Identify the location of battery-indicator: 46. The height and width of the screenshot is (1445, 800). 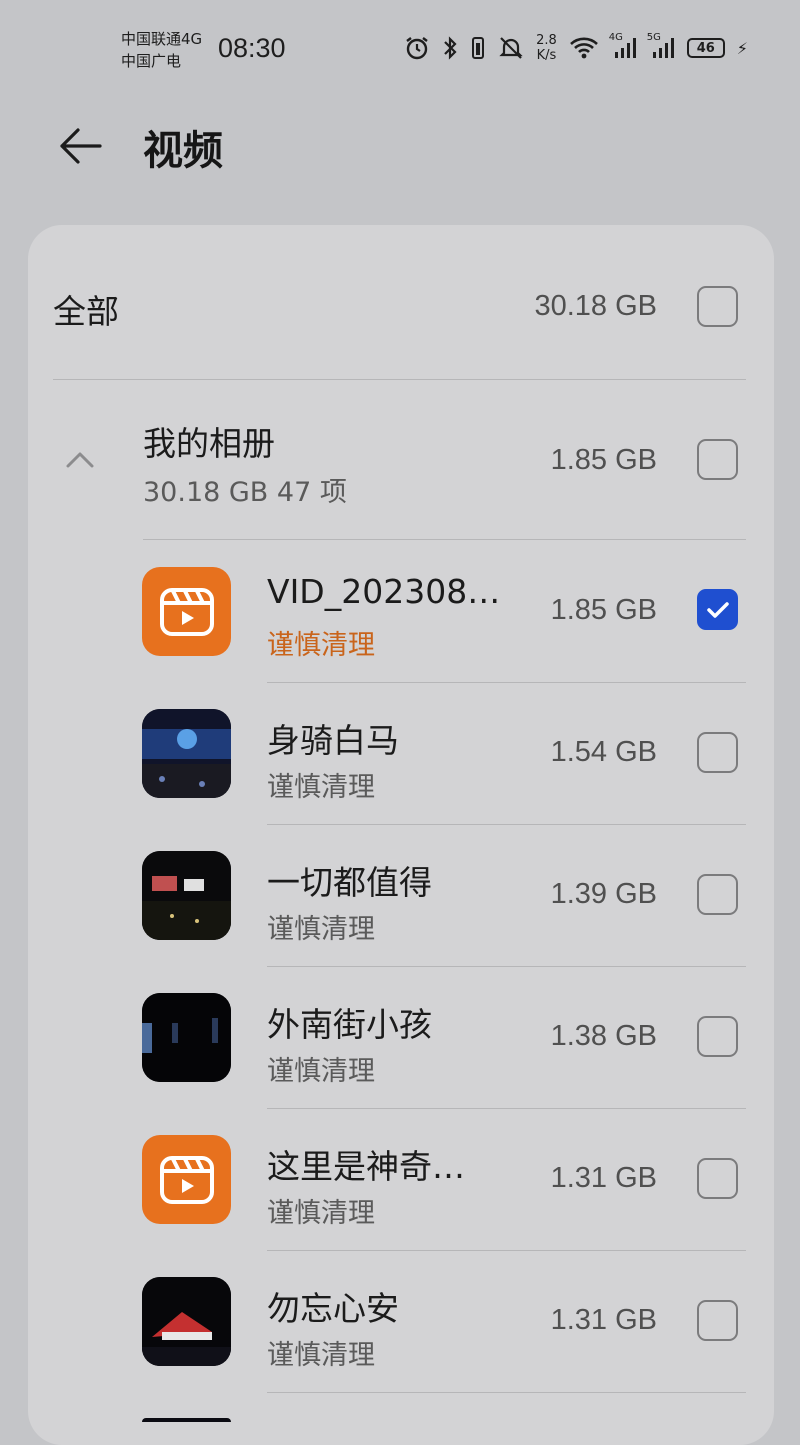
(705, 48).